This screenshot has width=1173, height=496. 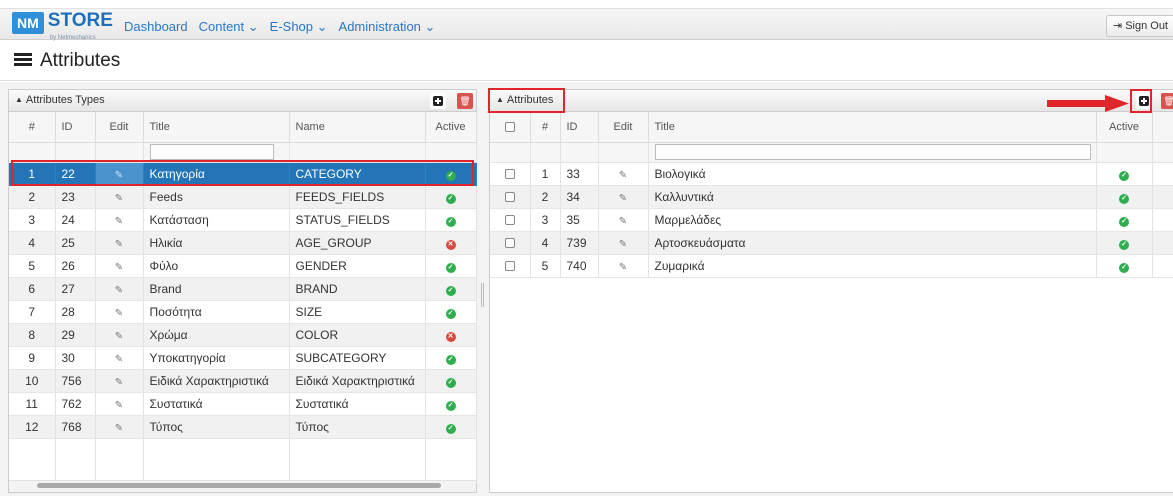 I want to click on table-row: 8 29 ✎ Χρώμα COLOR ✕, so click(x=243, y=335).